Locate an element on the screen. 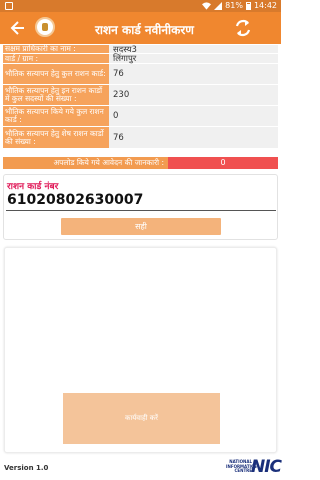 Image resolution: width=320 pixels, height=480 pixels. info-value: 0 is located at coordinates (193, 116).